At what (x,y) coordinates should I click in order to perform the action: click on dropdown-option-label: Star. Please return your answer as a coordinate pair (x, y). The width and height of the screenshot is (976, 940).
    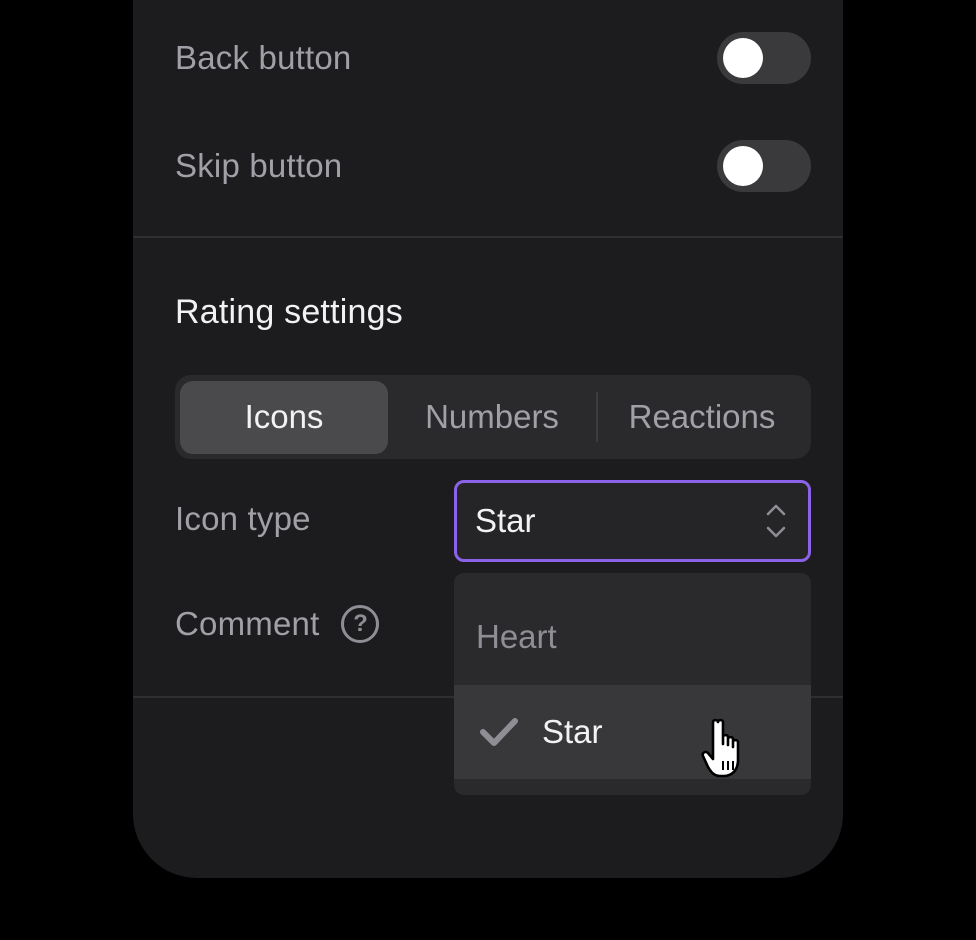
    Looking at the image, I should click on (572, 731).